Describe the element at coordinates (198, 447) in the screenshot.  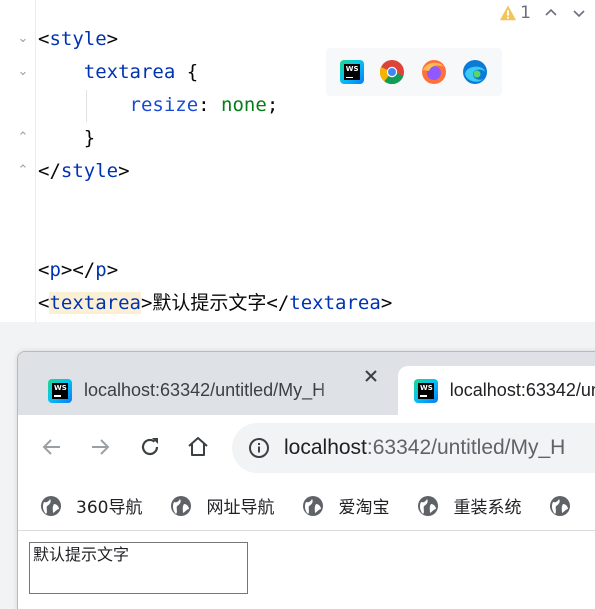
I see `home-icon` at that location.